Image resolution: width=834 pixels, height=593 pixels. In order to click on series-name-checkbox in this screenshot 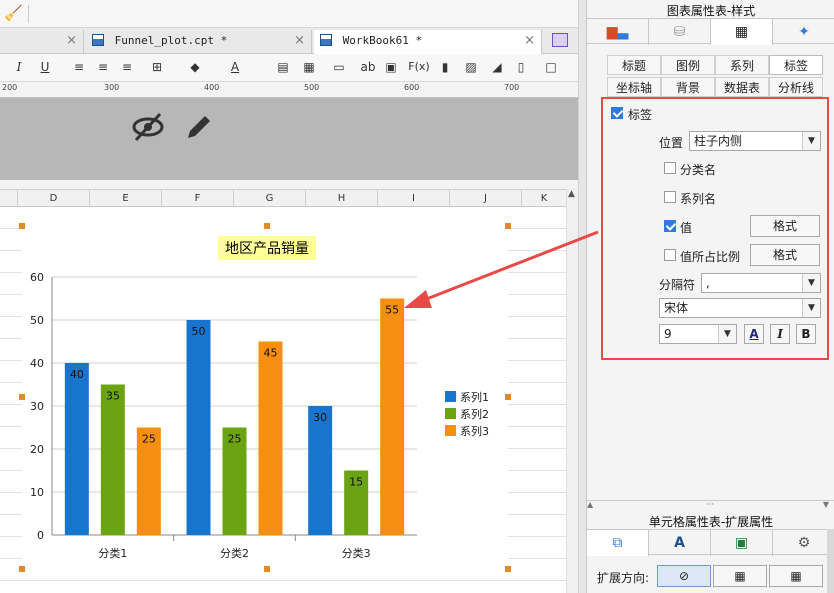, I will do `click(670, 197)`.